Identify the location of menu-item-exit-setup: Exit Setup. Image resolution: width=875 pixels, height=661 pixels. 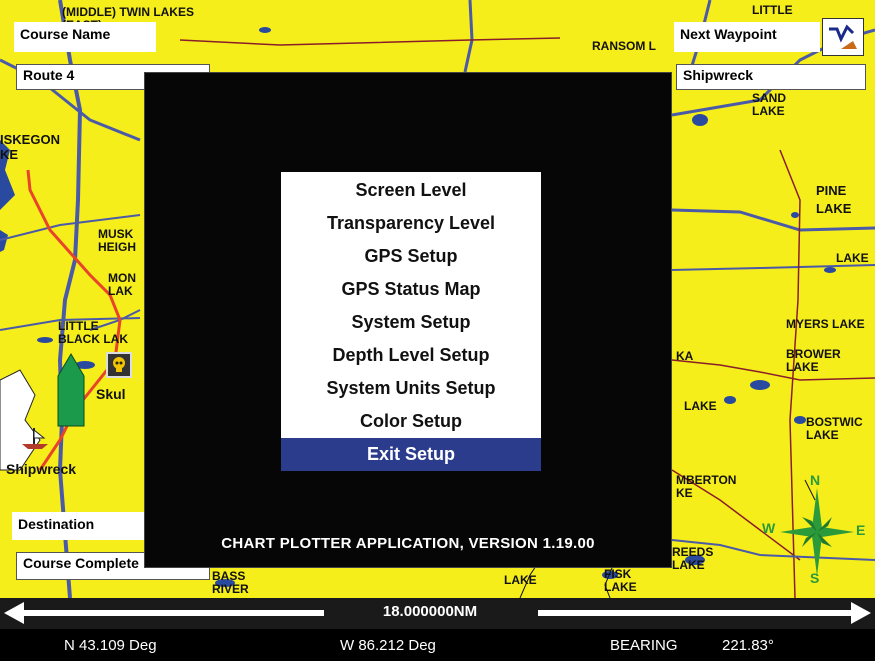
(411, 454).